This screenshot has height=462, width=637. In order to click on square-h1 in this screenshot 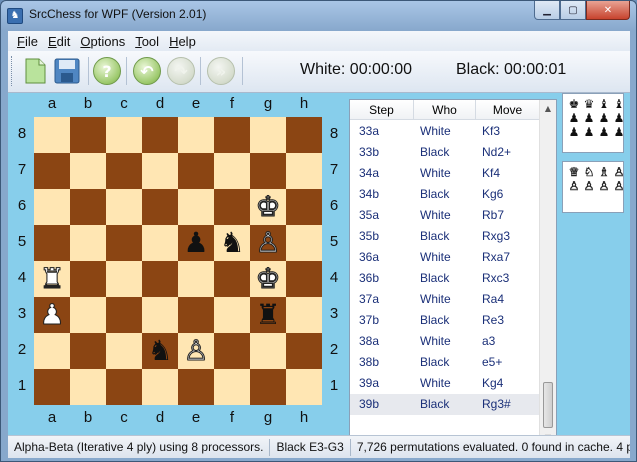, I will do `click(304, 387)`.